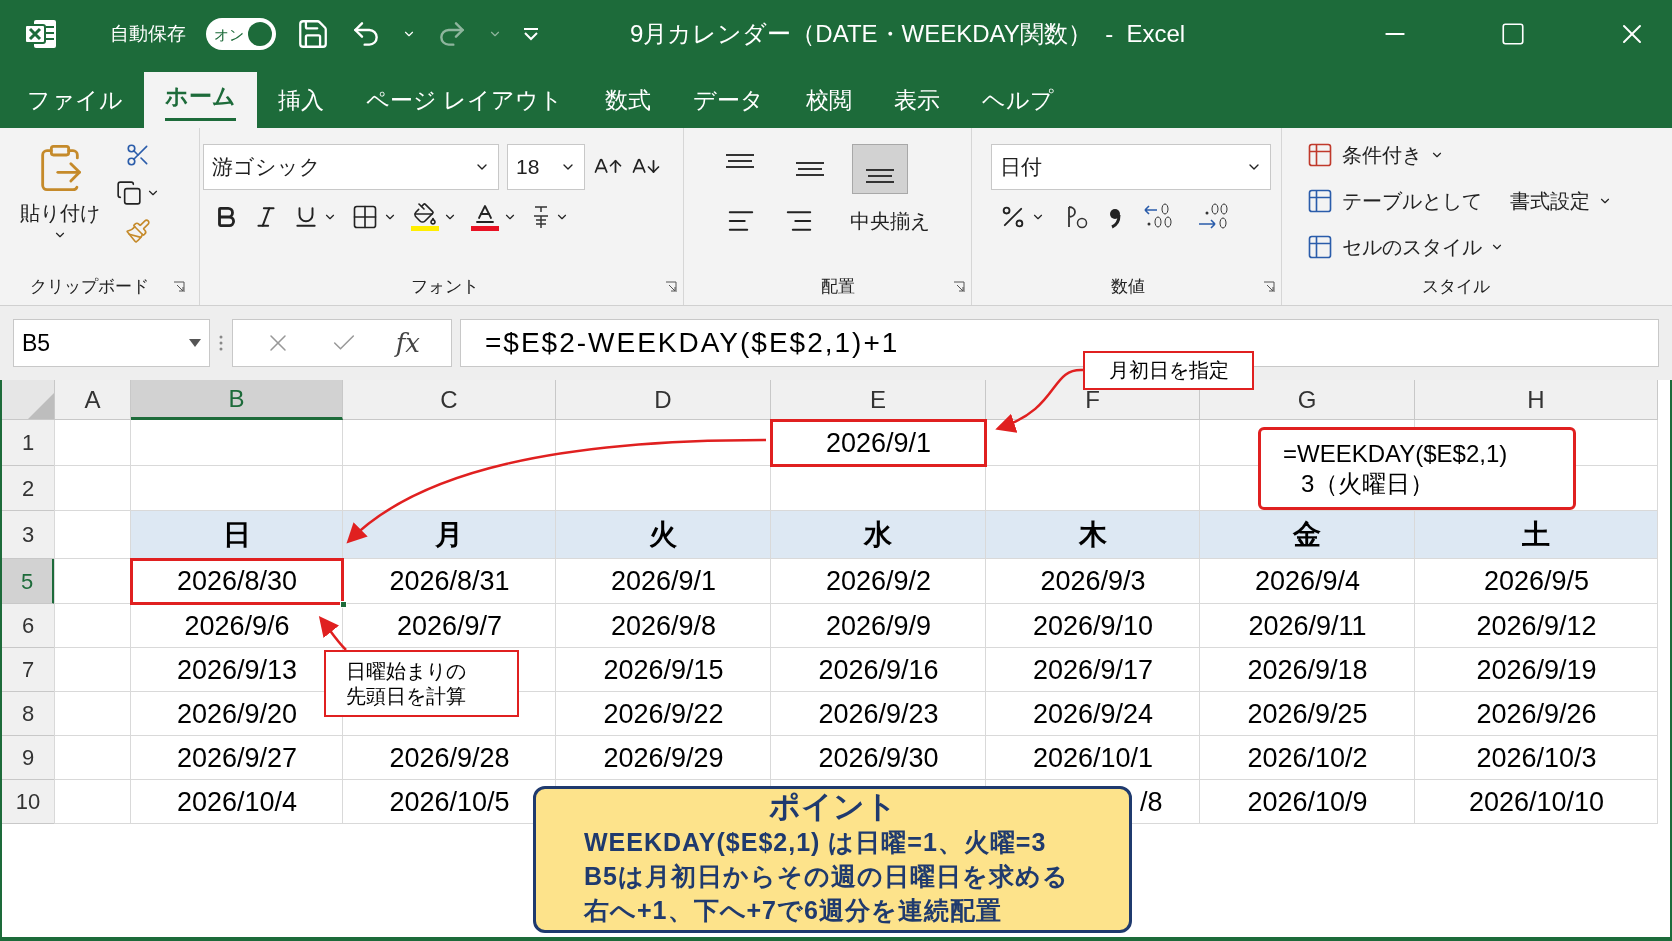 The image size is (1672, 941). I want to click on copy-icon, so click(129, 193).